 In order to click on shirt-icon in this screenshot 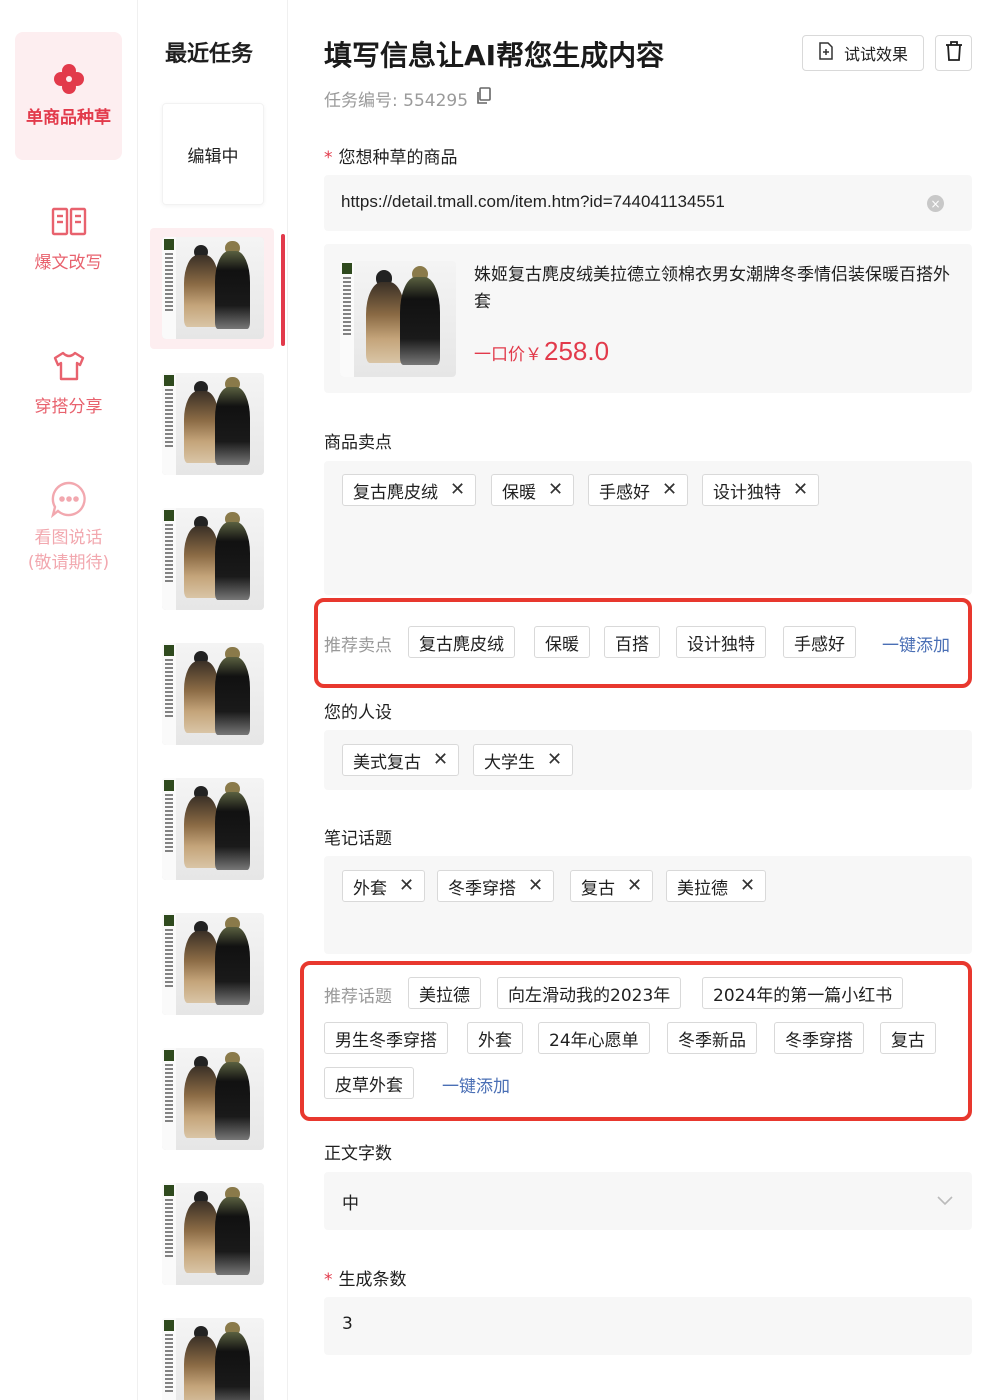, I will do `click(68, 366)`.